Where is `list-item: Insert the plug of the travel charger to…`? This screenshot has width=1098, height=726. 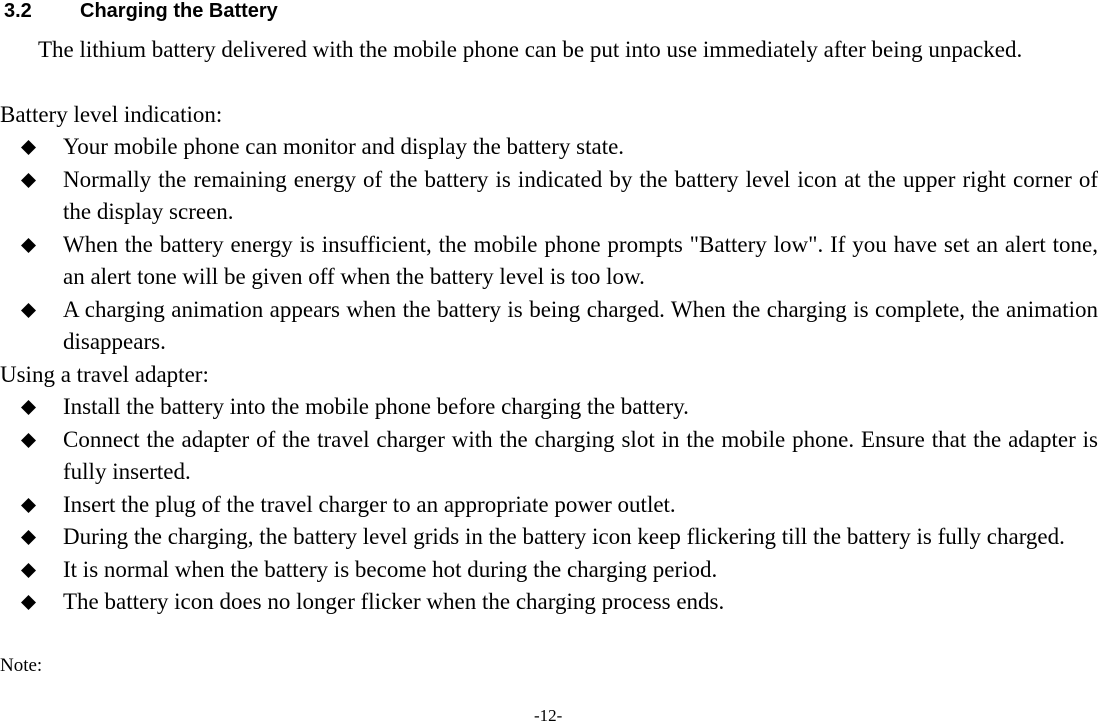
list-item: Insert the plug of the travel charger to… is located at coordinates (549, 505).